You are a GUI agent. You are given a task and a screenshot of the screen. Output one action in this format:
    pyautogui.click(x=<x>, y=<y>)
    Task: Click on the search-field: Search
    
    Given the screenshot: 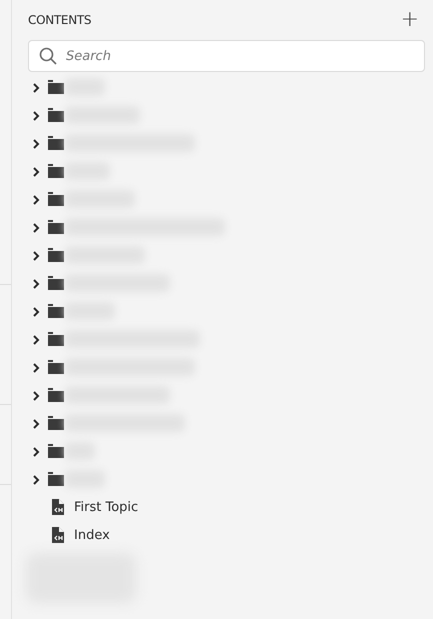 What is the action you would take?
    pyautogui.click(x=226, y=56)
    